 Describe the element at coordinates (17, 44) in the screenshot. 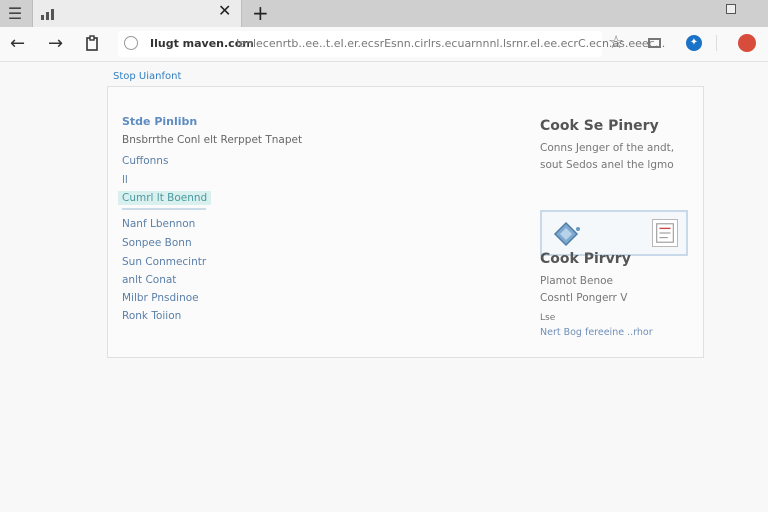

I see `back-icon: ←` at that location.